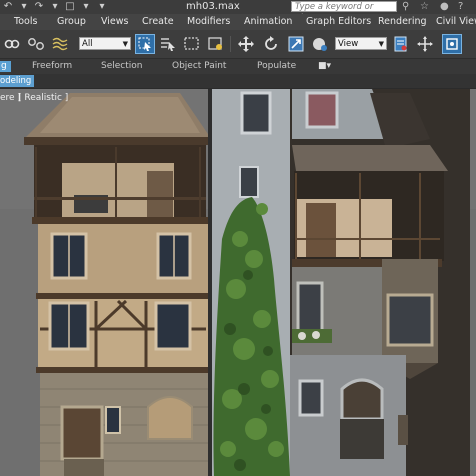  What do you see at coordinates (216, 44) in the screenshot?
I see `window-crossing-icon` at bounding box center [216, 44].